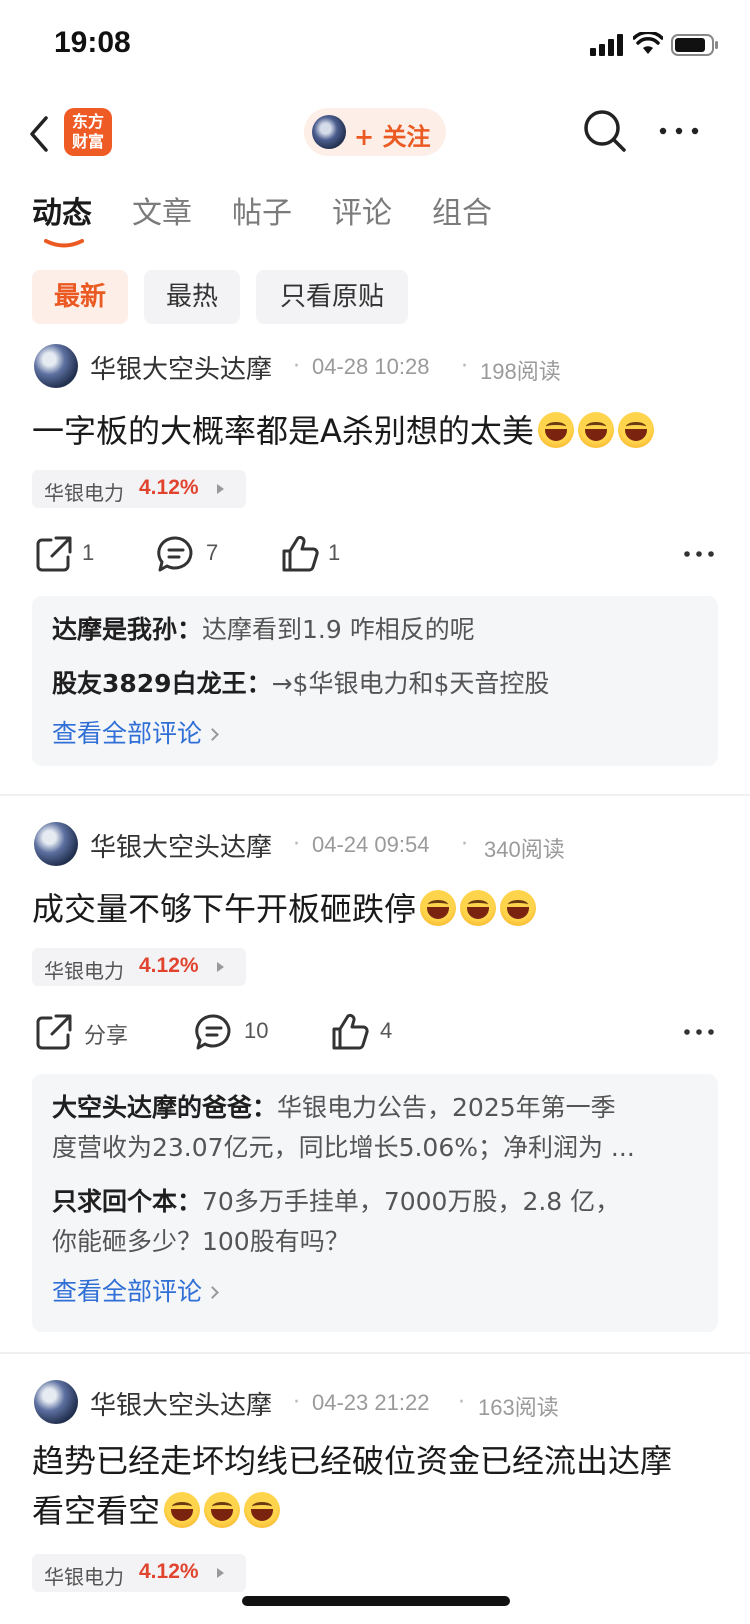  I want to click on share-count: 1, so click(88, 552).